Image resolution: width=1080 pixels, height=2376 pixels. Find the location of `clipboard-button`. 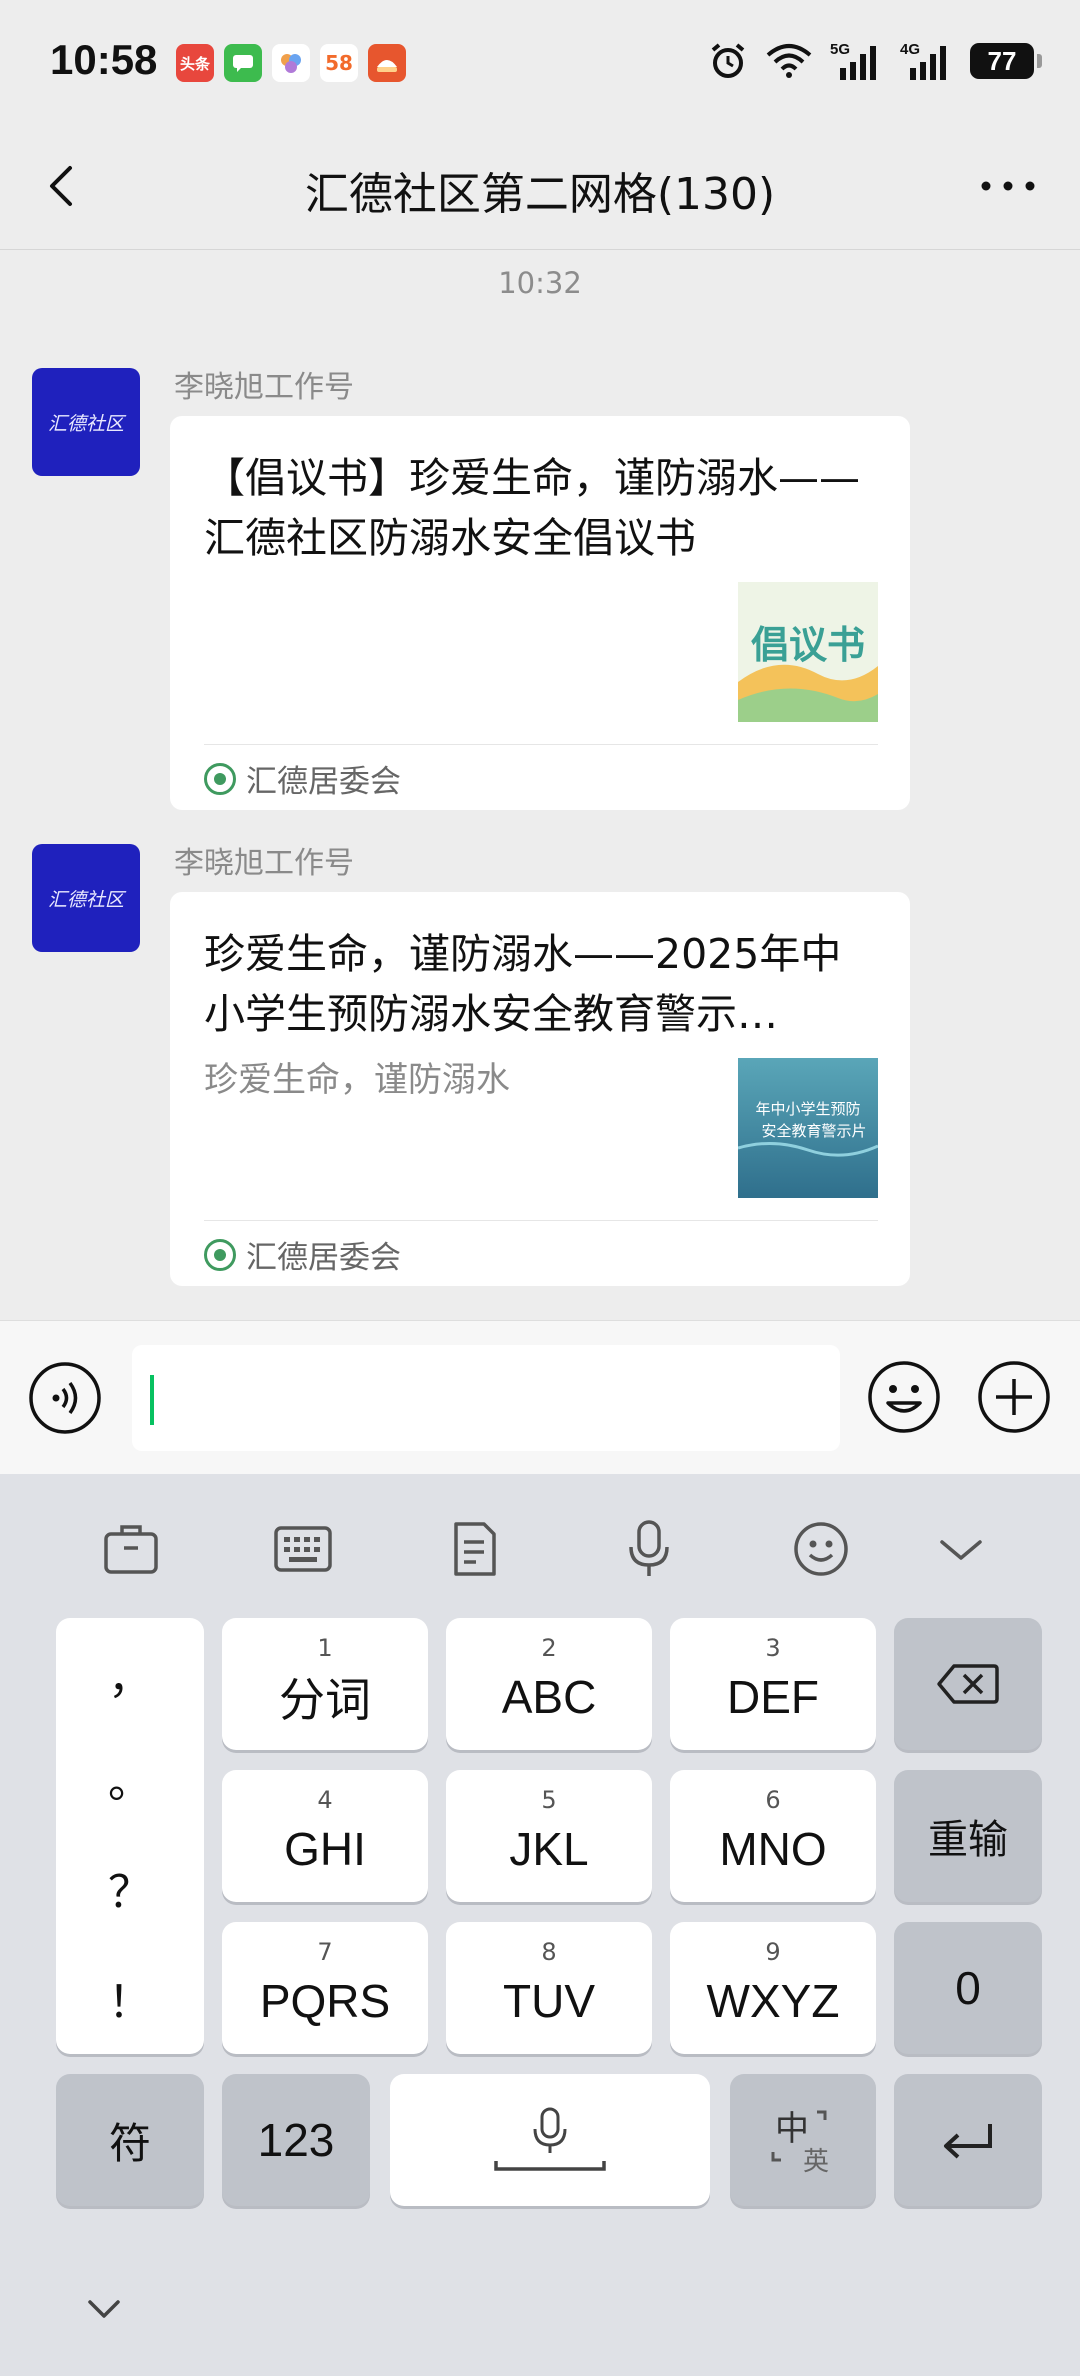

clipboard-button is located at coordinates (475, 1549).